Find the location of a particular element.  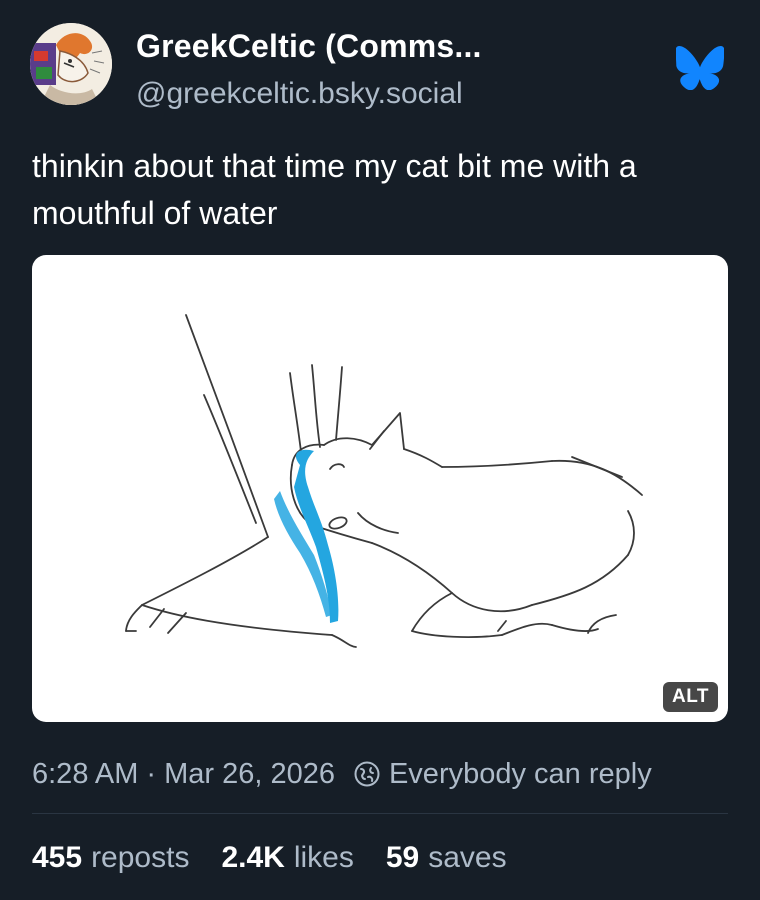

saves-count: 59 is located at coordinates (402, 857).